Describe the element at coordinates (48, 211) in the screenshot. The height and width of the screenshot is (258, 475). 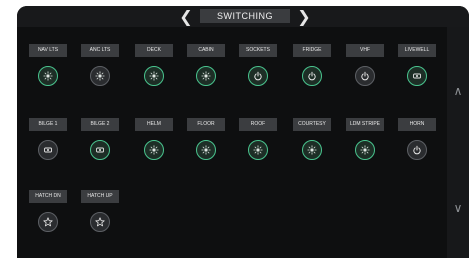
I see `switch-tile-hatch-dn: HATCH DN` at that location.